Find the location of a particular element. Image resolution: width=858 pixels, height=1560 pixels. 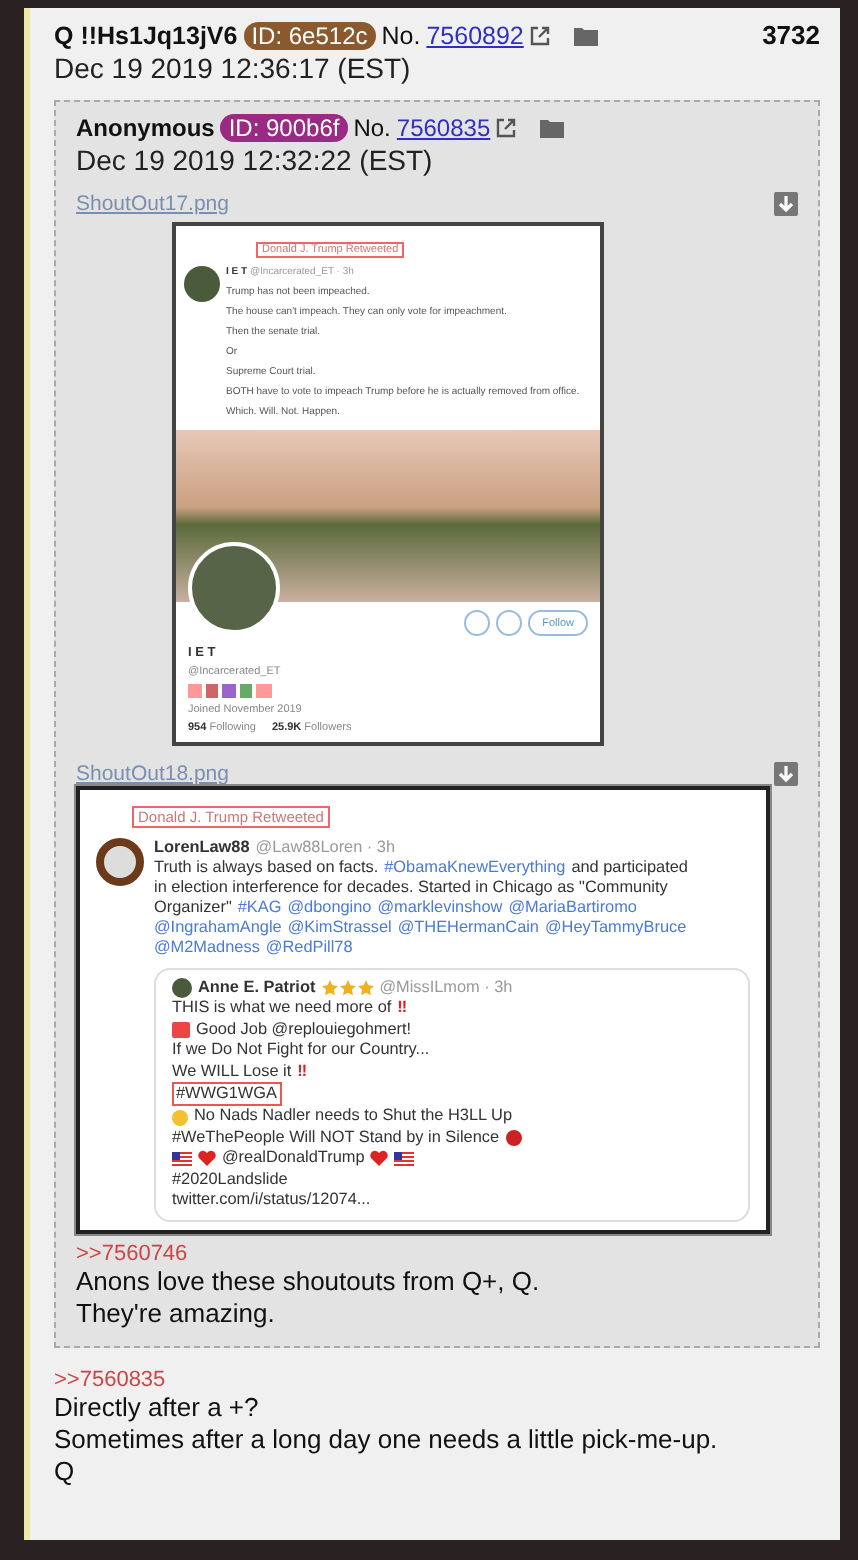

reply-link: >>7560746 is located at coordinates (437, 1254).